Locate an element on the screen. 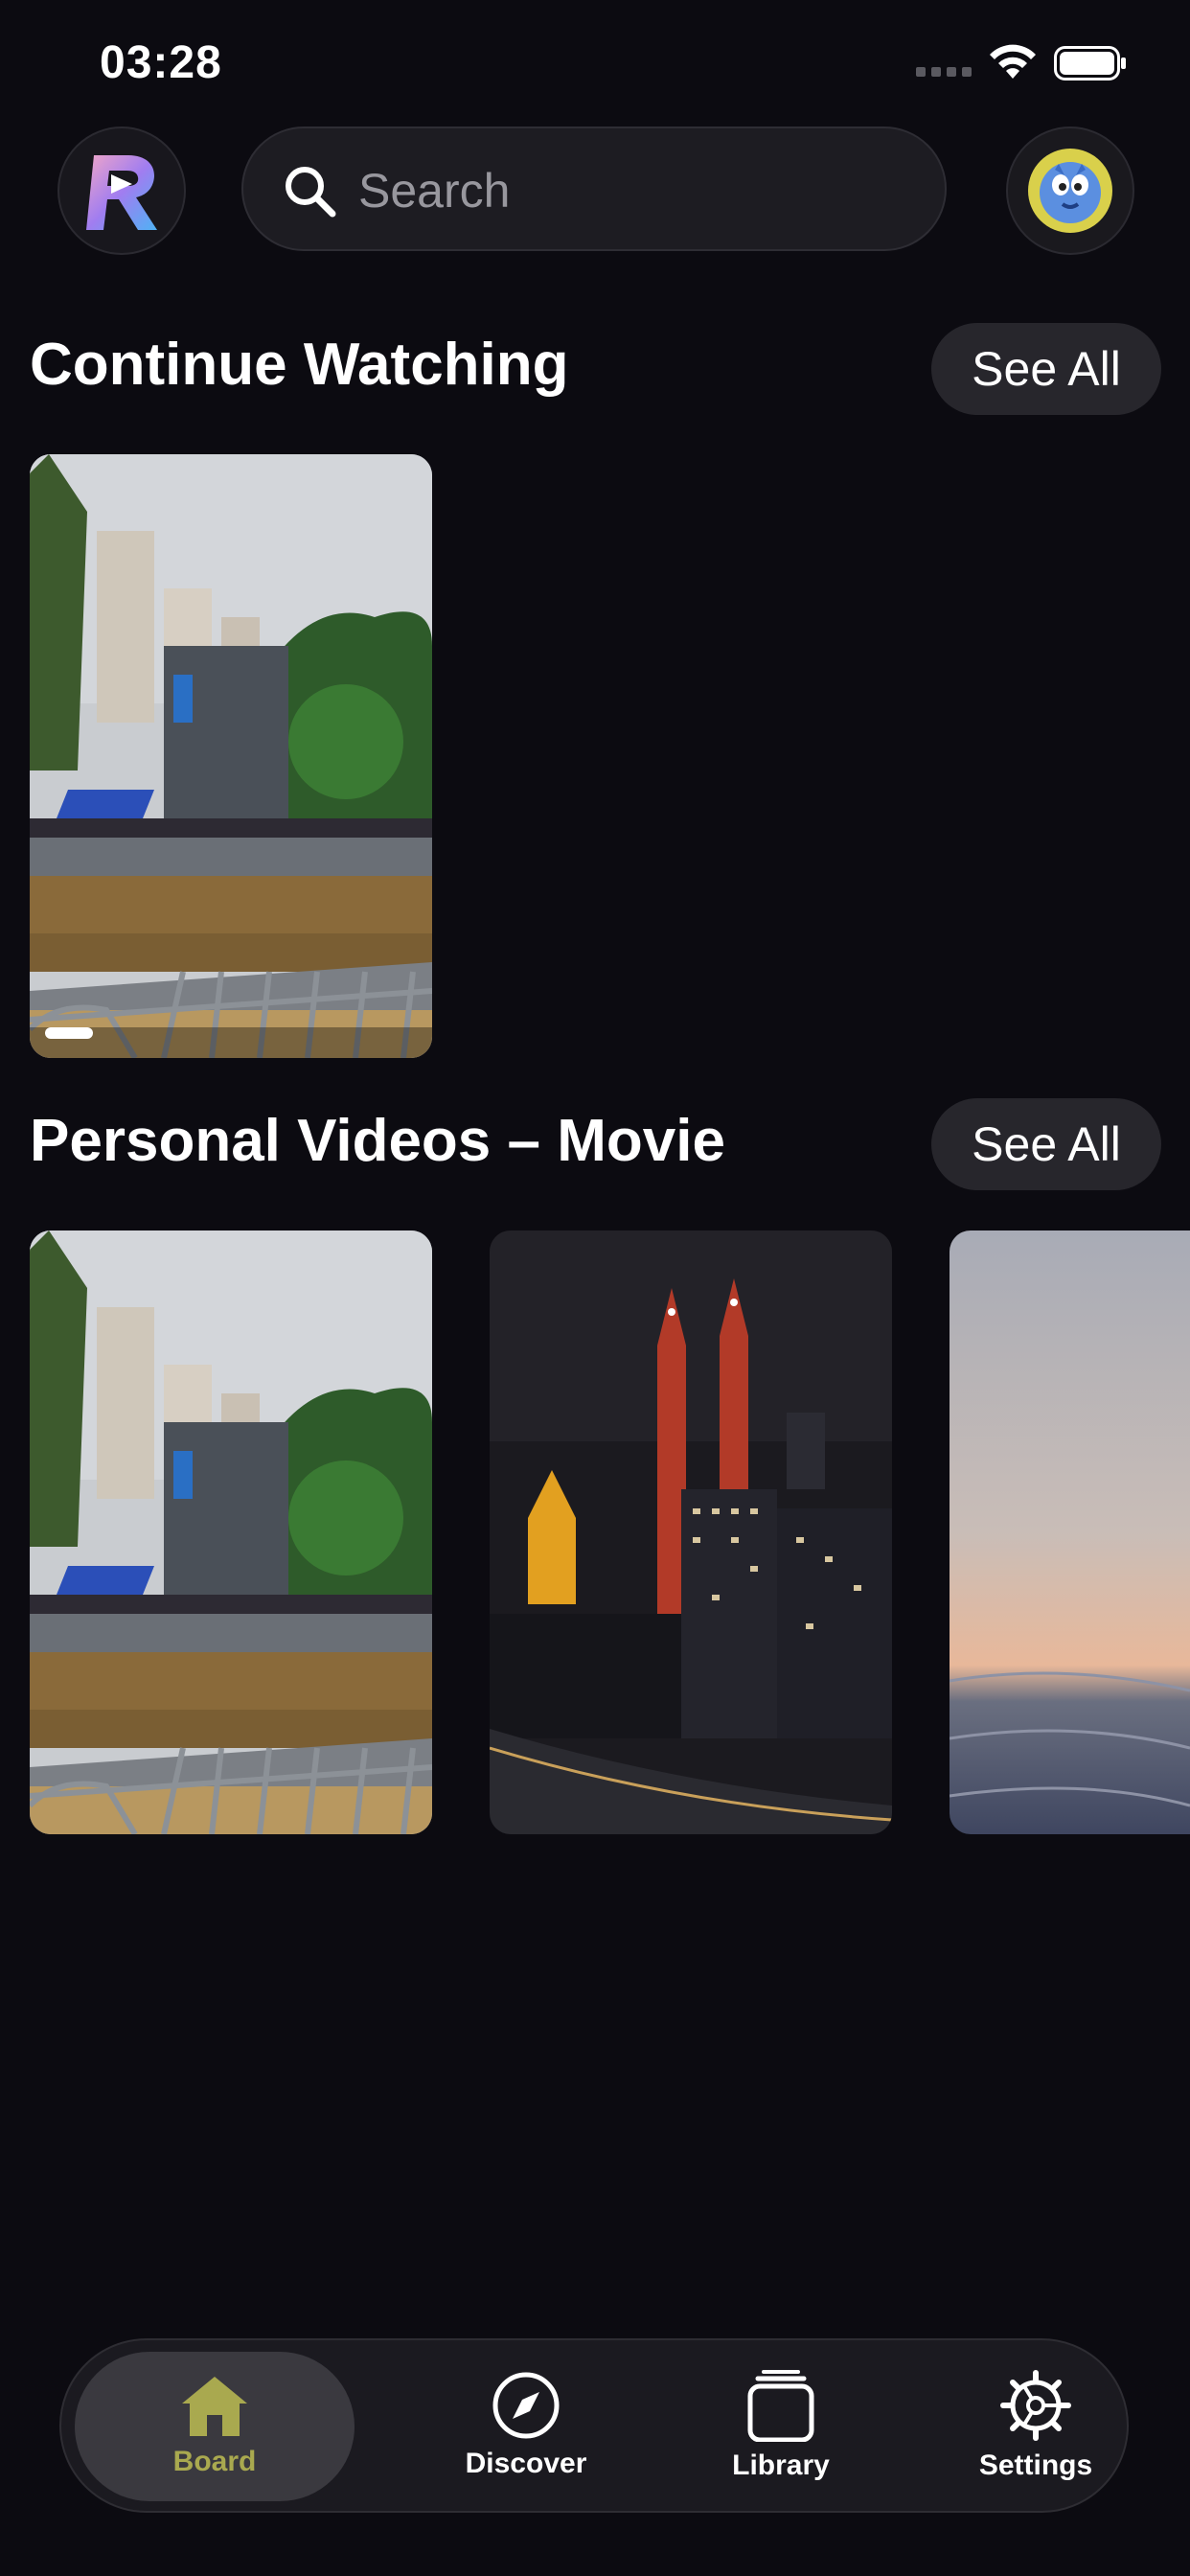 The image size is (1190, 2576). bottom-navigation: Board Discover Library Settings is located at coordinates (594, 2425).